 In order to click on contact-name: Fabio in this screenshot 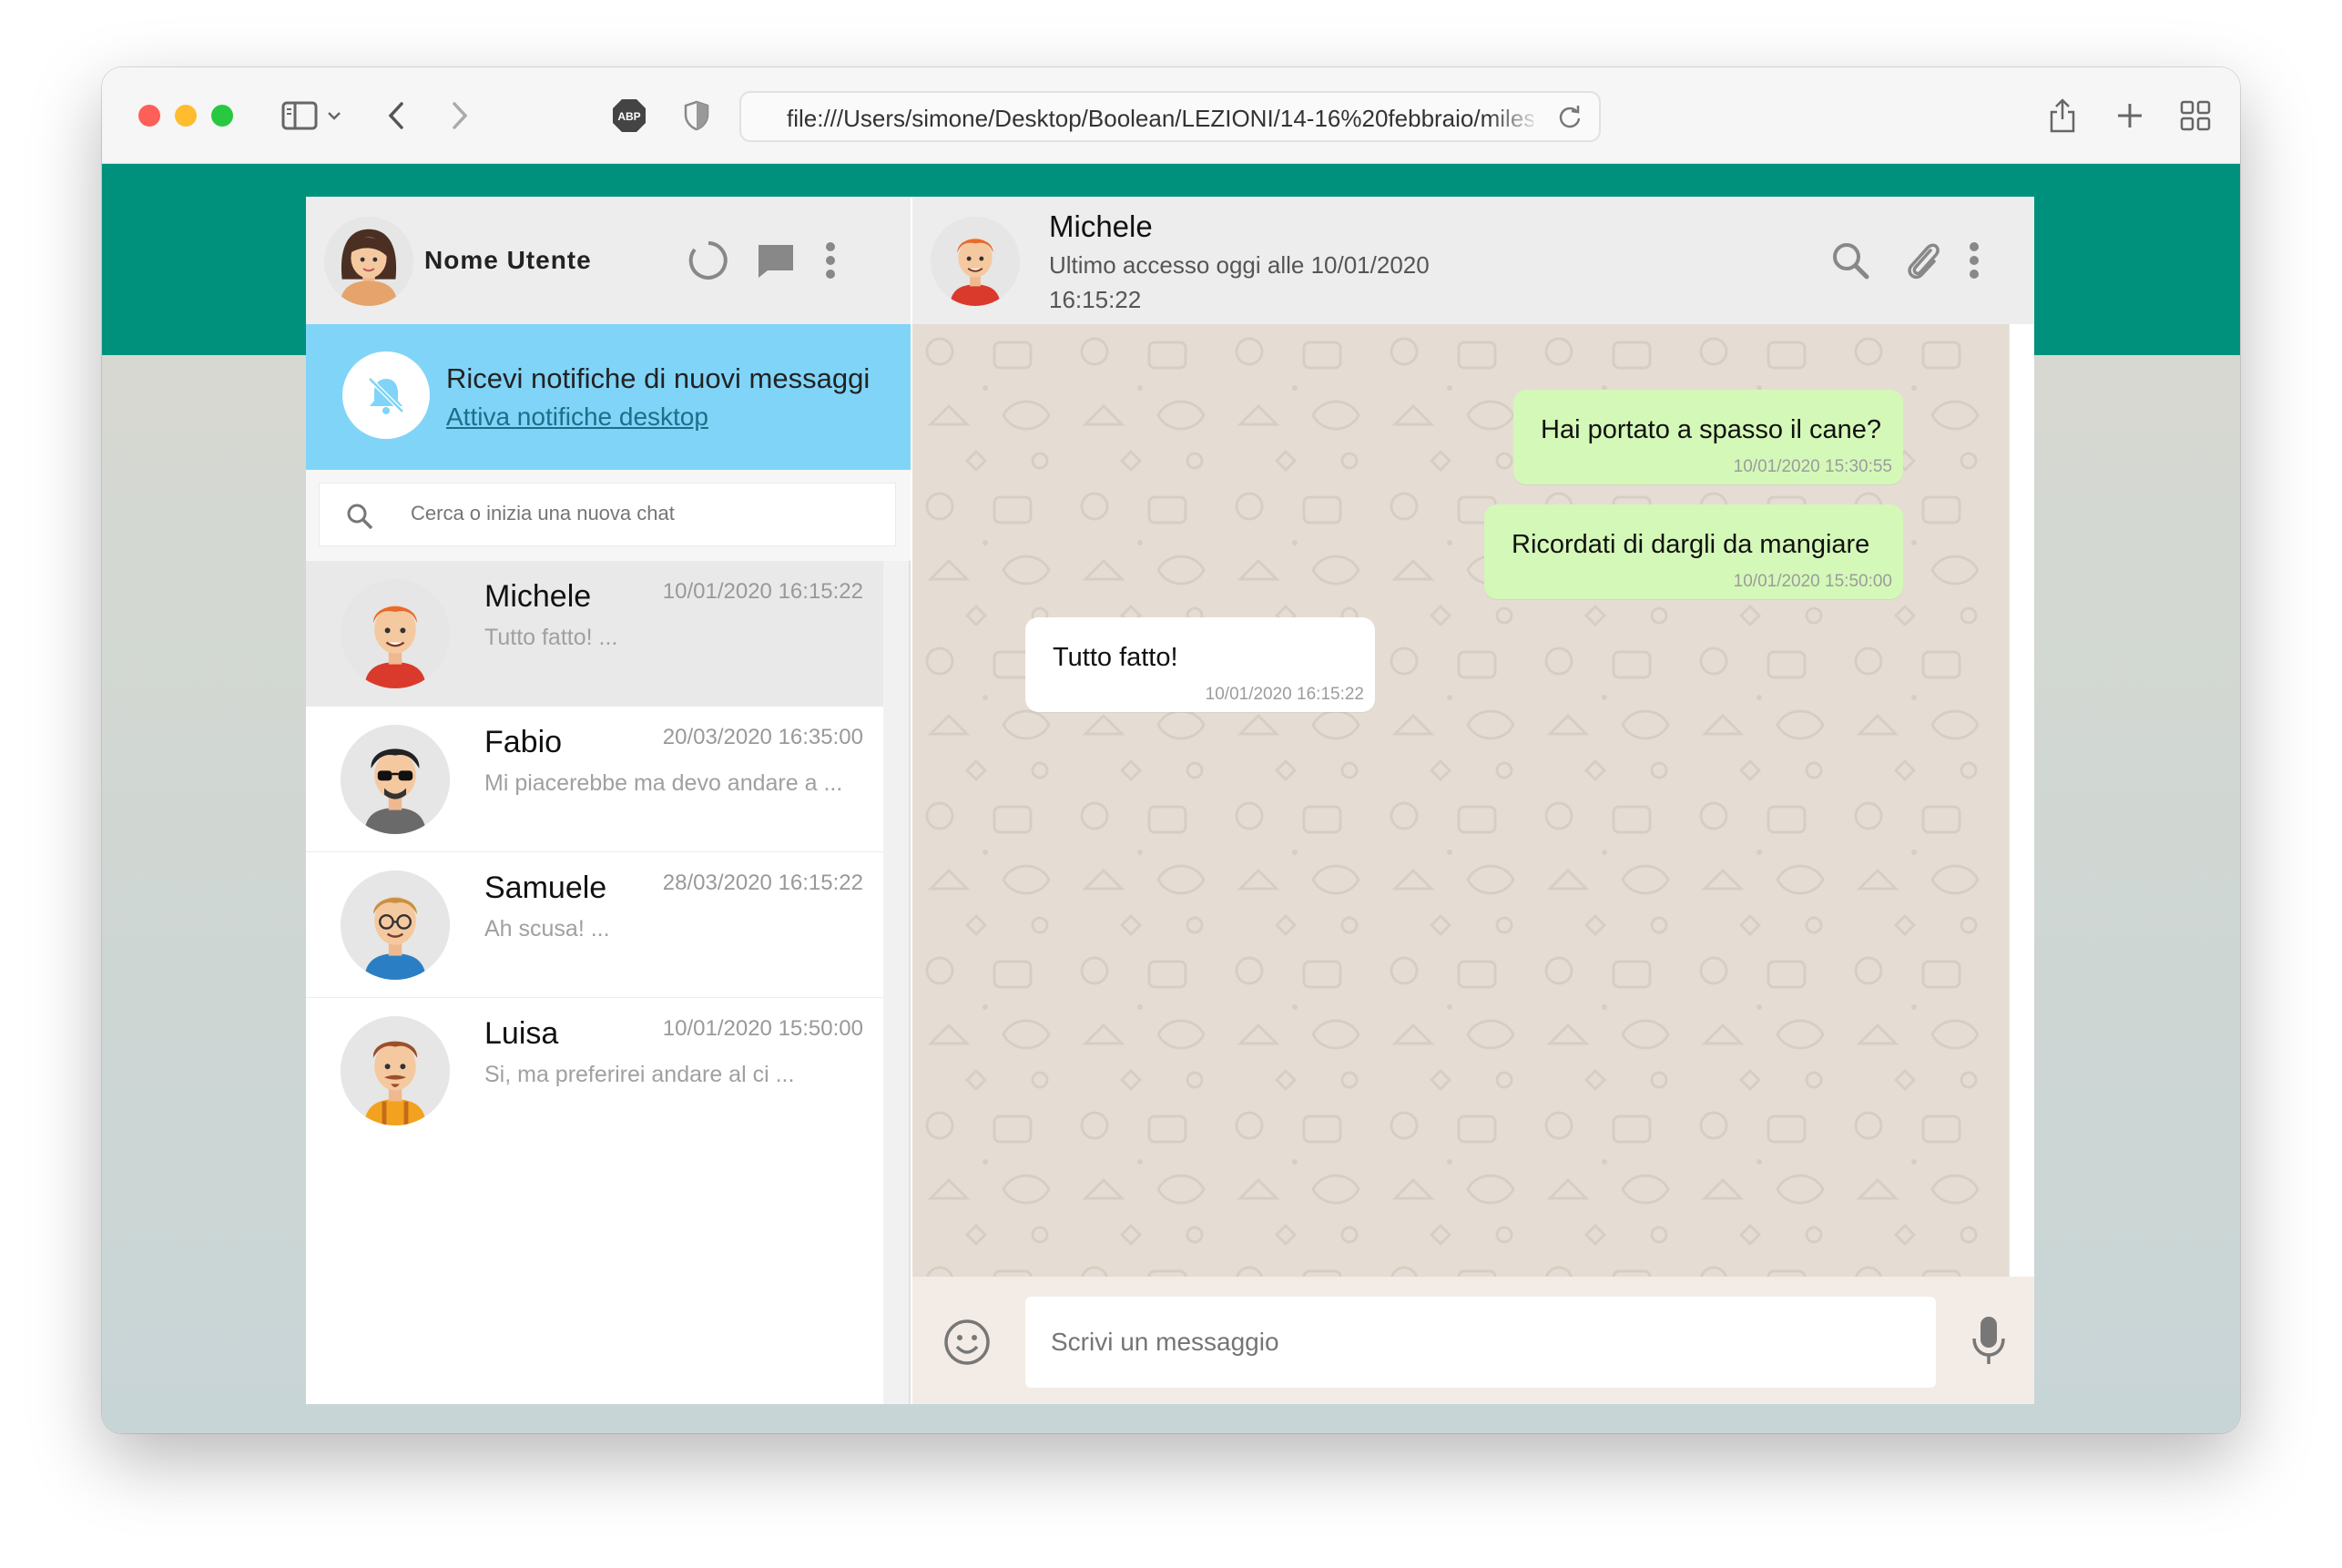, I will do `click(523, 742)`.